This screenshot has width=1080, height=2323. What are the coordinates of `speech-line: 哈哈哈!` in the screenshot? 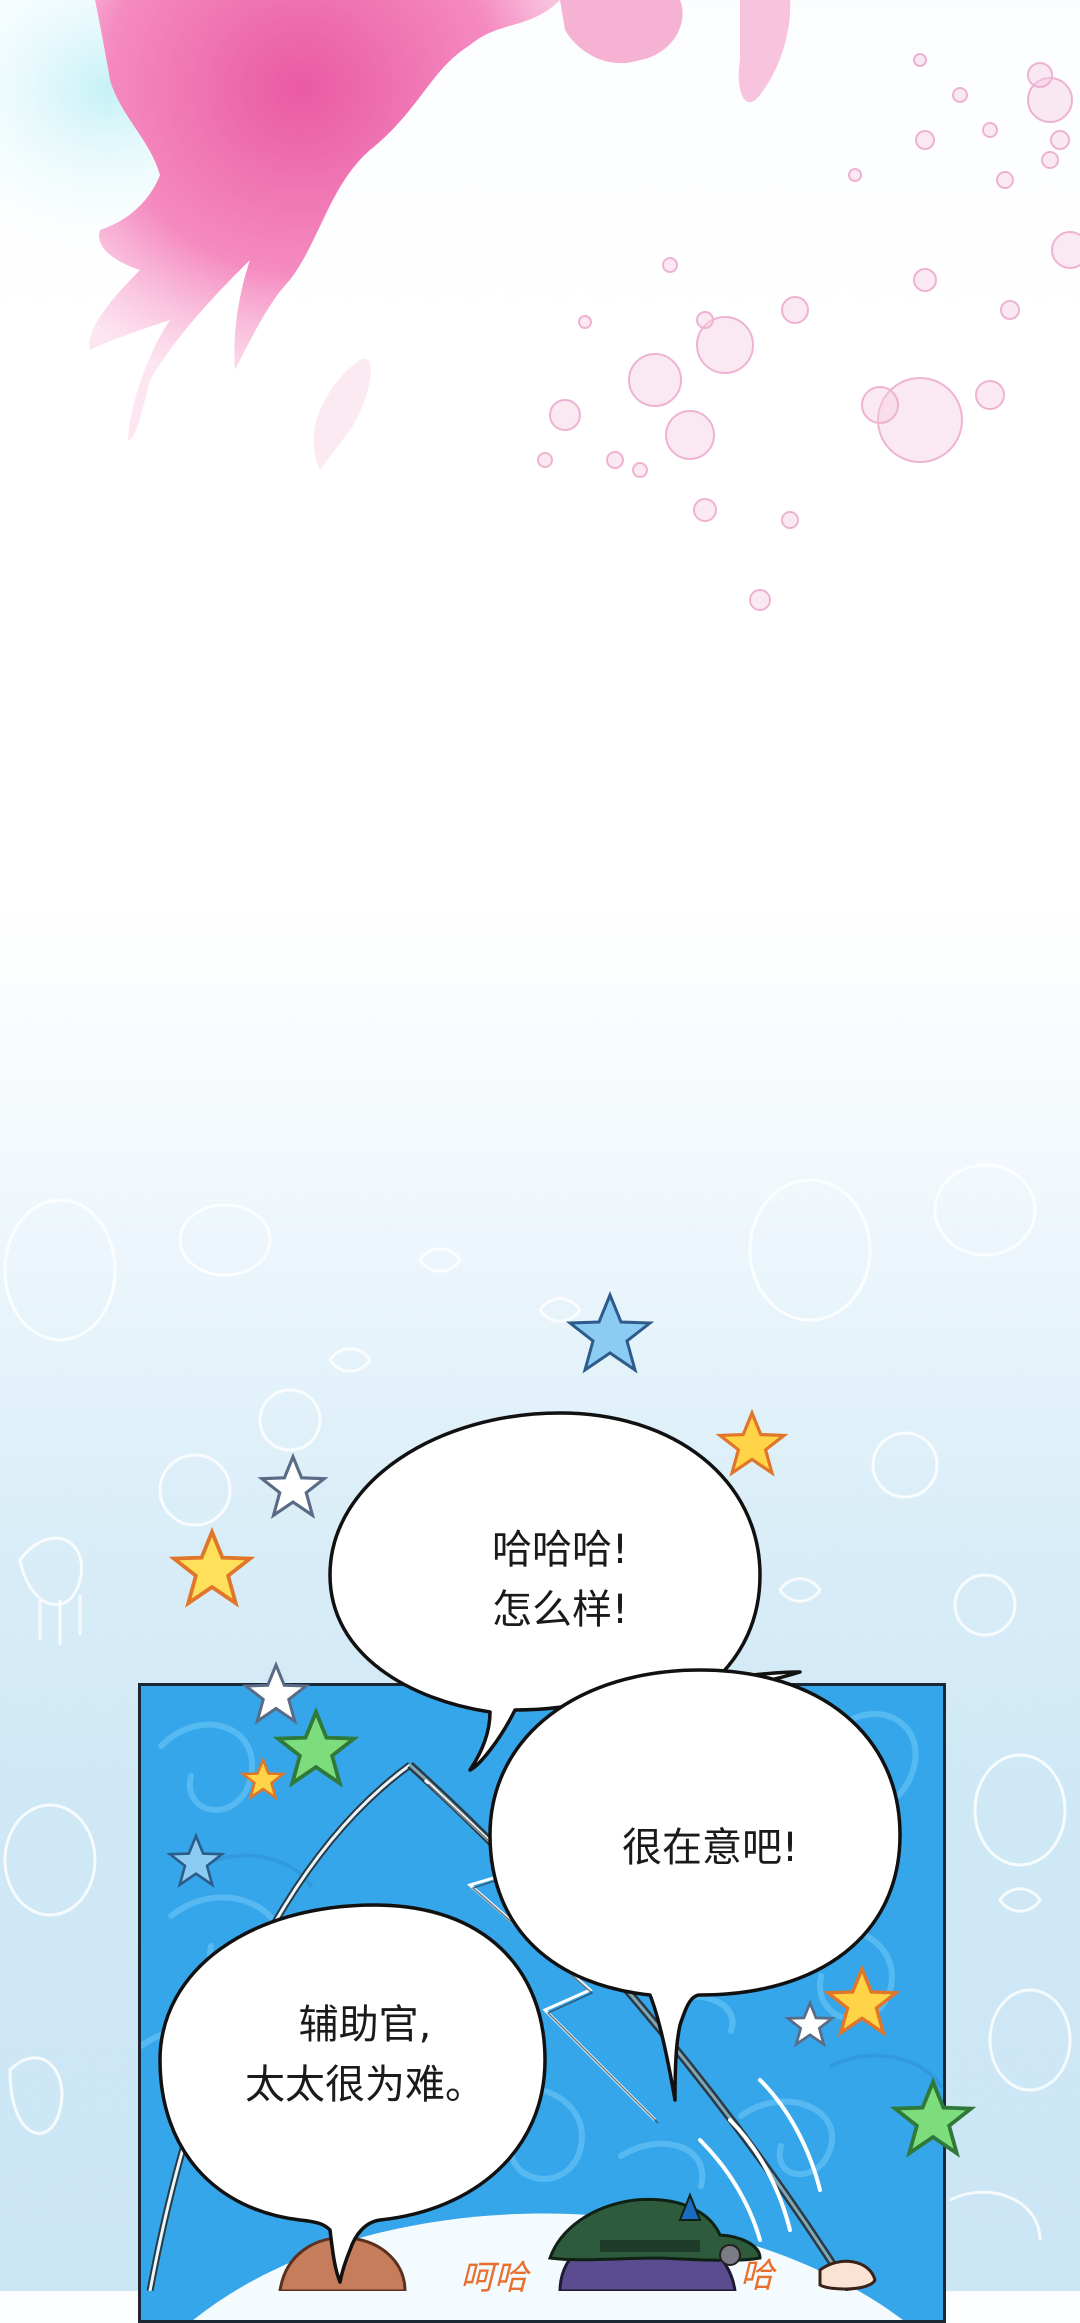 It's located at (560, 1550).